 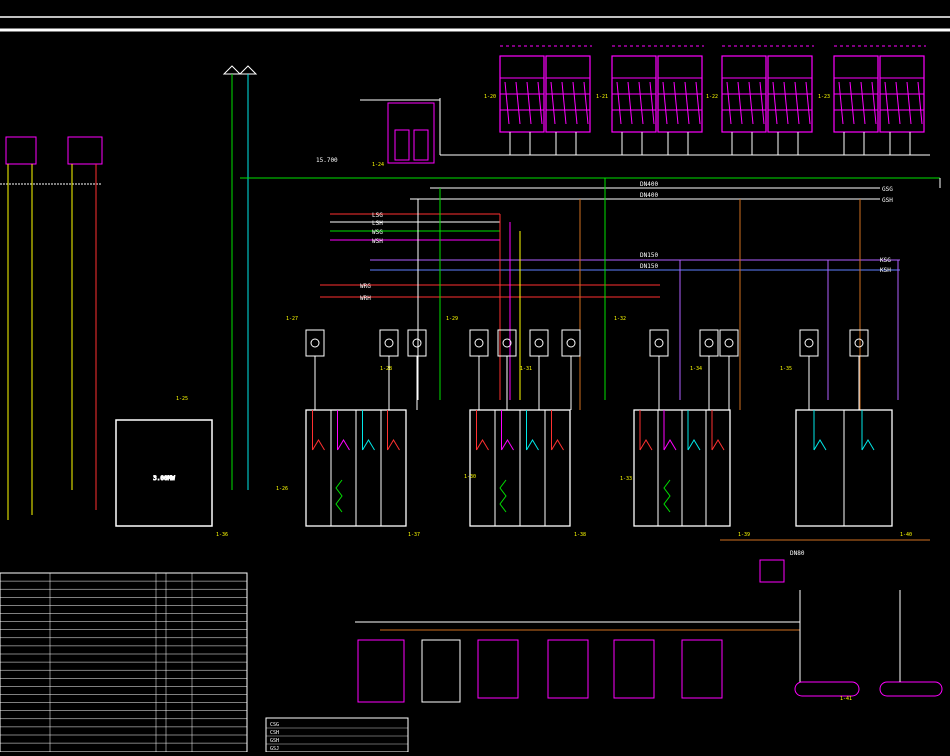 I want to click on label-dn-d: DN150, so click(x=649, y=266).